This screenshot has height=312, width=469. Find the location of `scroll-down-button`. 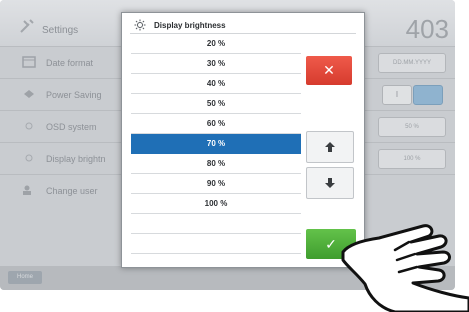

scroll-down-button is located at coordinates (330, 183).